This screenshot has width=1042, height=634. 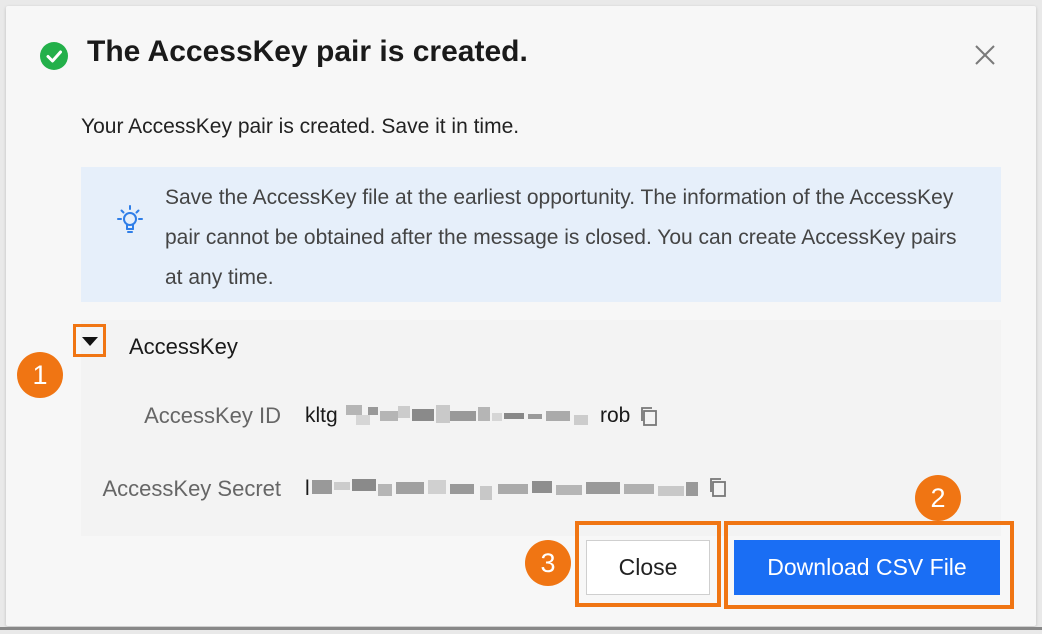 What do you see at coordinates (212, 415) in the screenshot?
I see `accesskey-id-label: AccessKey ID` at bounding box center [212, 415].